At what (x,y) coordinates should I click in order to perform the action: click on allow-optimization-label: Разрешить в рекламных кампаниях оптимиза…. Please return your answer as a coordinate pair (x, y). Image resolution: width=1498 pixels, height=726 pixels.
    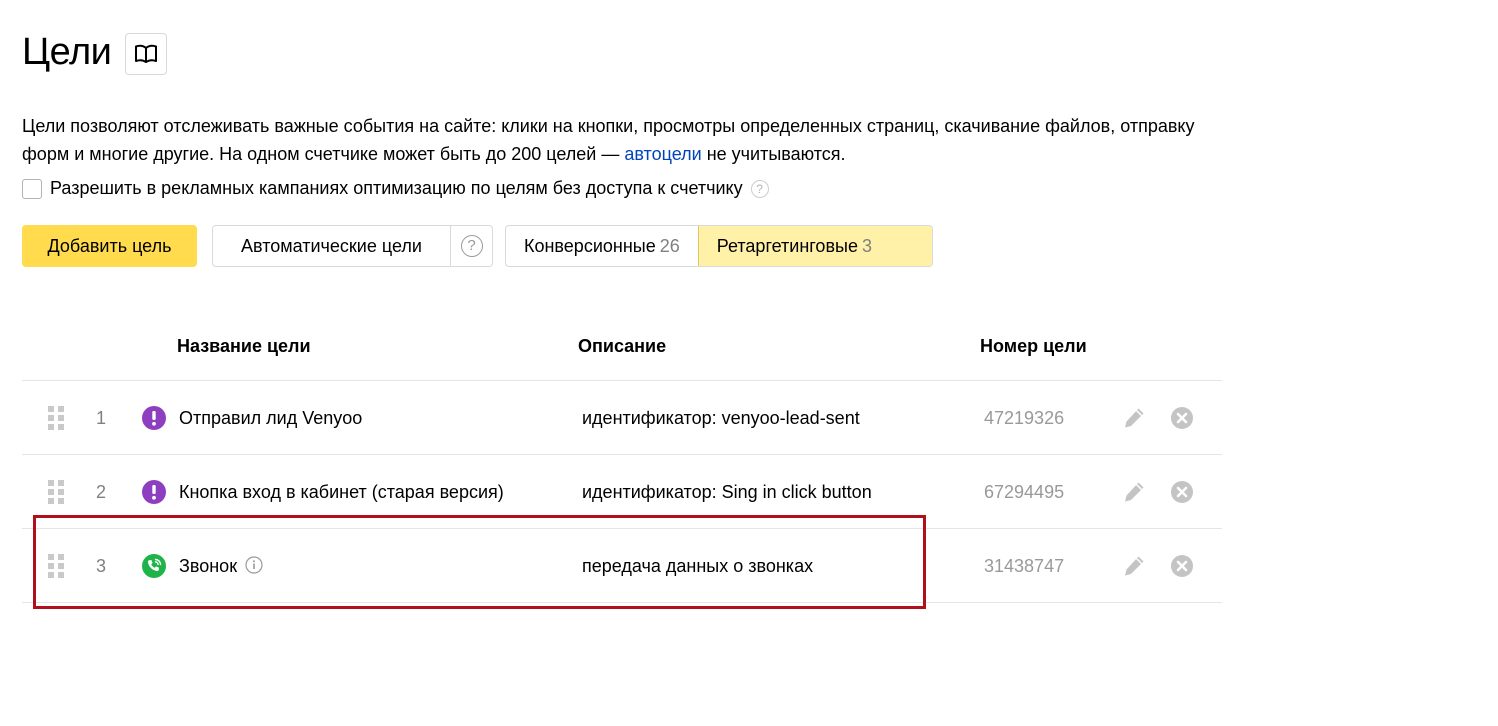
    Looking at the image, I should click on (396, 188).